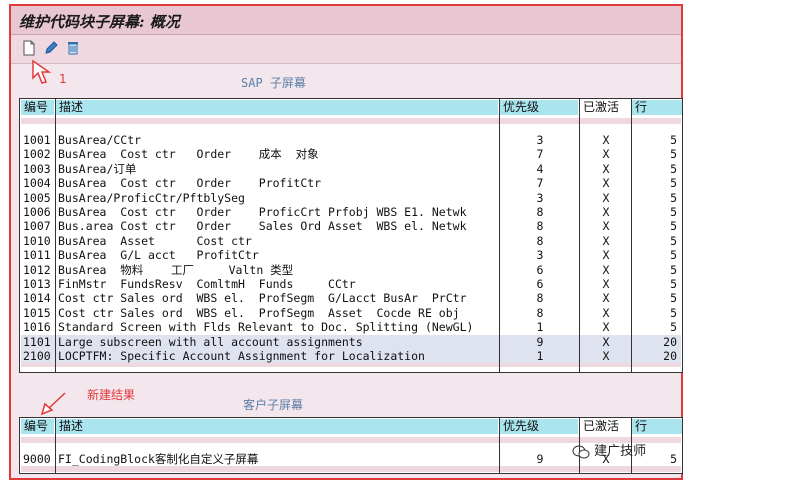  I want to click on cell-number: 1001, so click(37, 140).